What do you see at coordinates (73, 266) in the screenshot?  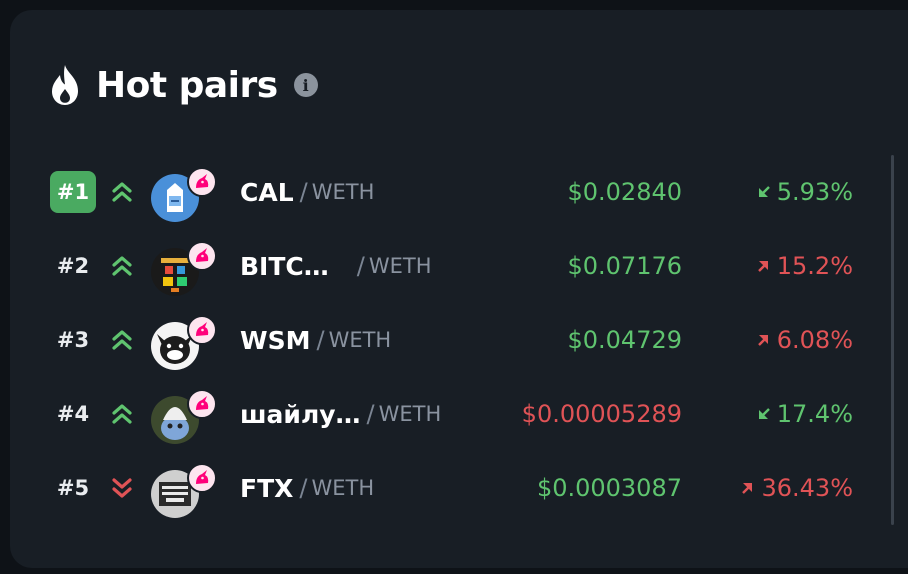 I see `rank-badge: #2` at bounding box center [73, 266].